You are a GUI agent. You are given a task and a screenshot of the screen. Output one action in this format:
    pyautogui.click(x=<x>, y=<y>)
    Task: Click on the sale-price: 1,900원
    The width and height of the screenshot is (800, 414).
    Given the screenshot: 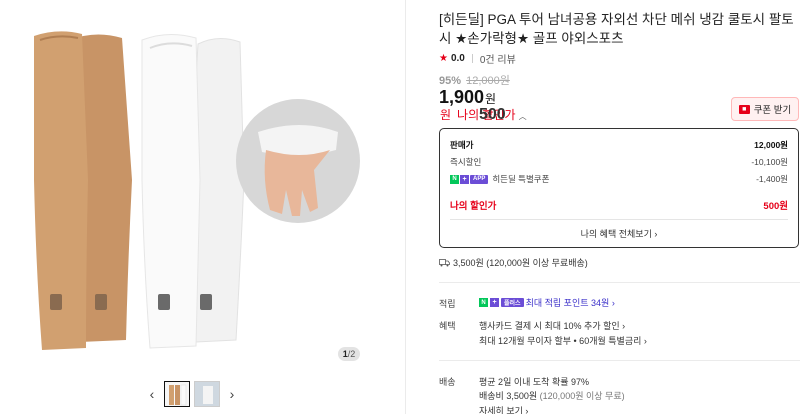 What is the action you would take?
    pyautogui.click(x=467, y=97)
    